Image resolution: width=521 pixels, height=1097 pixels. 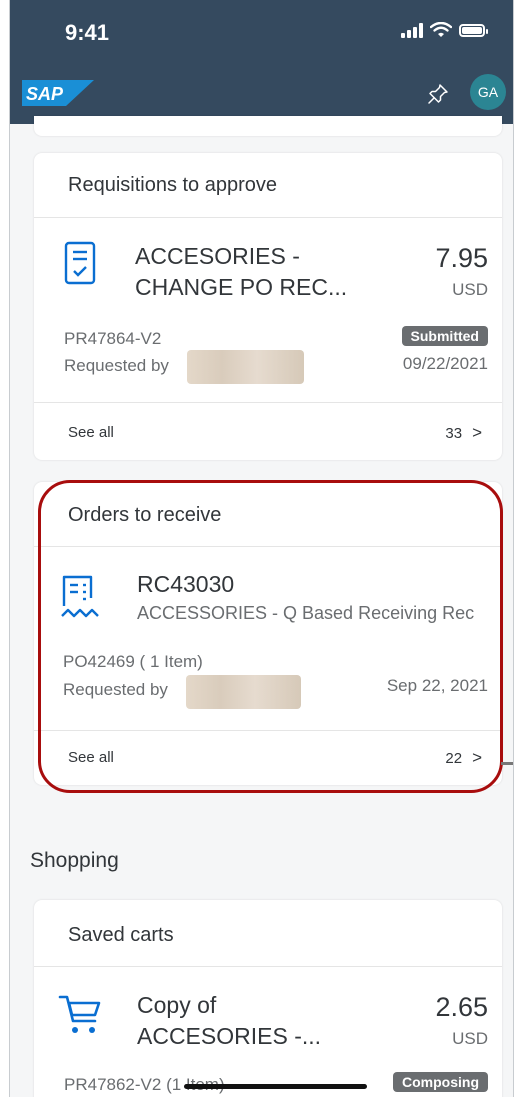 I want to click on previous-card-bottom, so click(x=268, y=126).